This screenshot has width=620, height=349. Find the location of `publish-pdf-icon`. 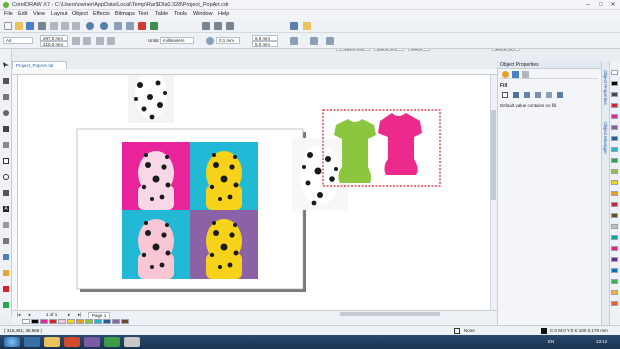

publish-pdf-icon is located at coordinates (142, 26).